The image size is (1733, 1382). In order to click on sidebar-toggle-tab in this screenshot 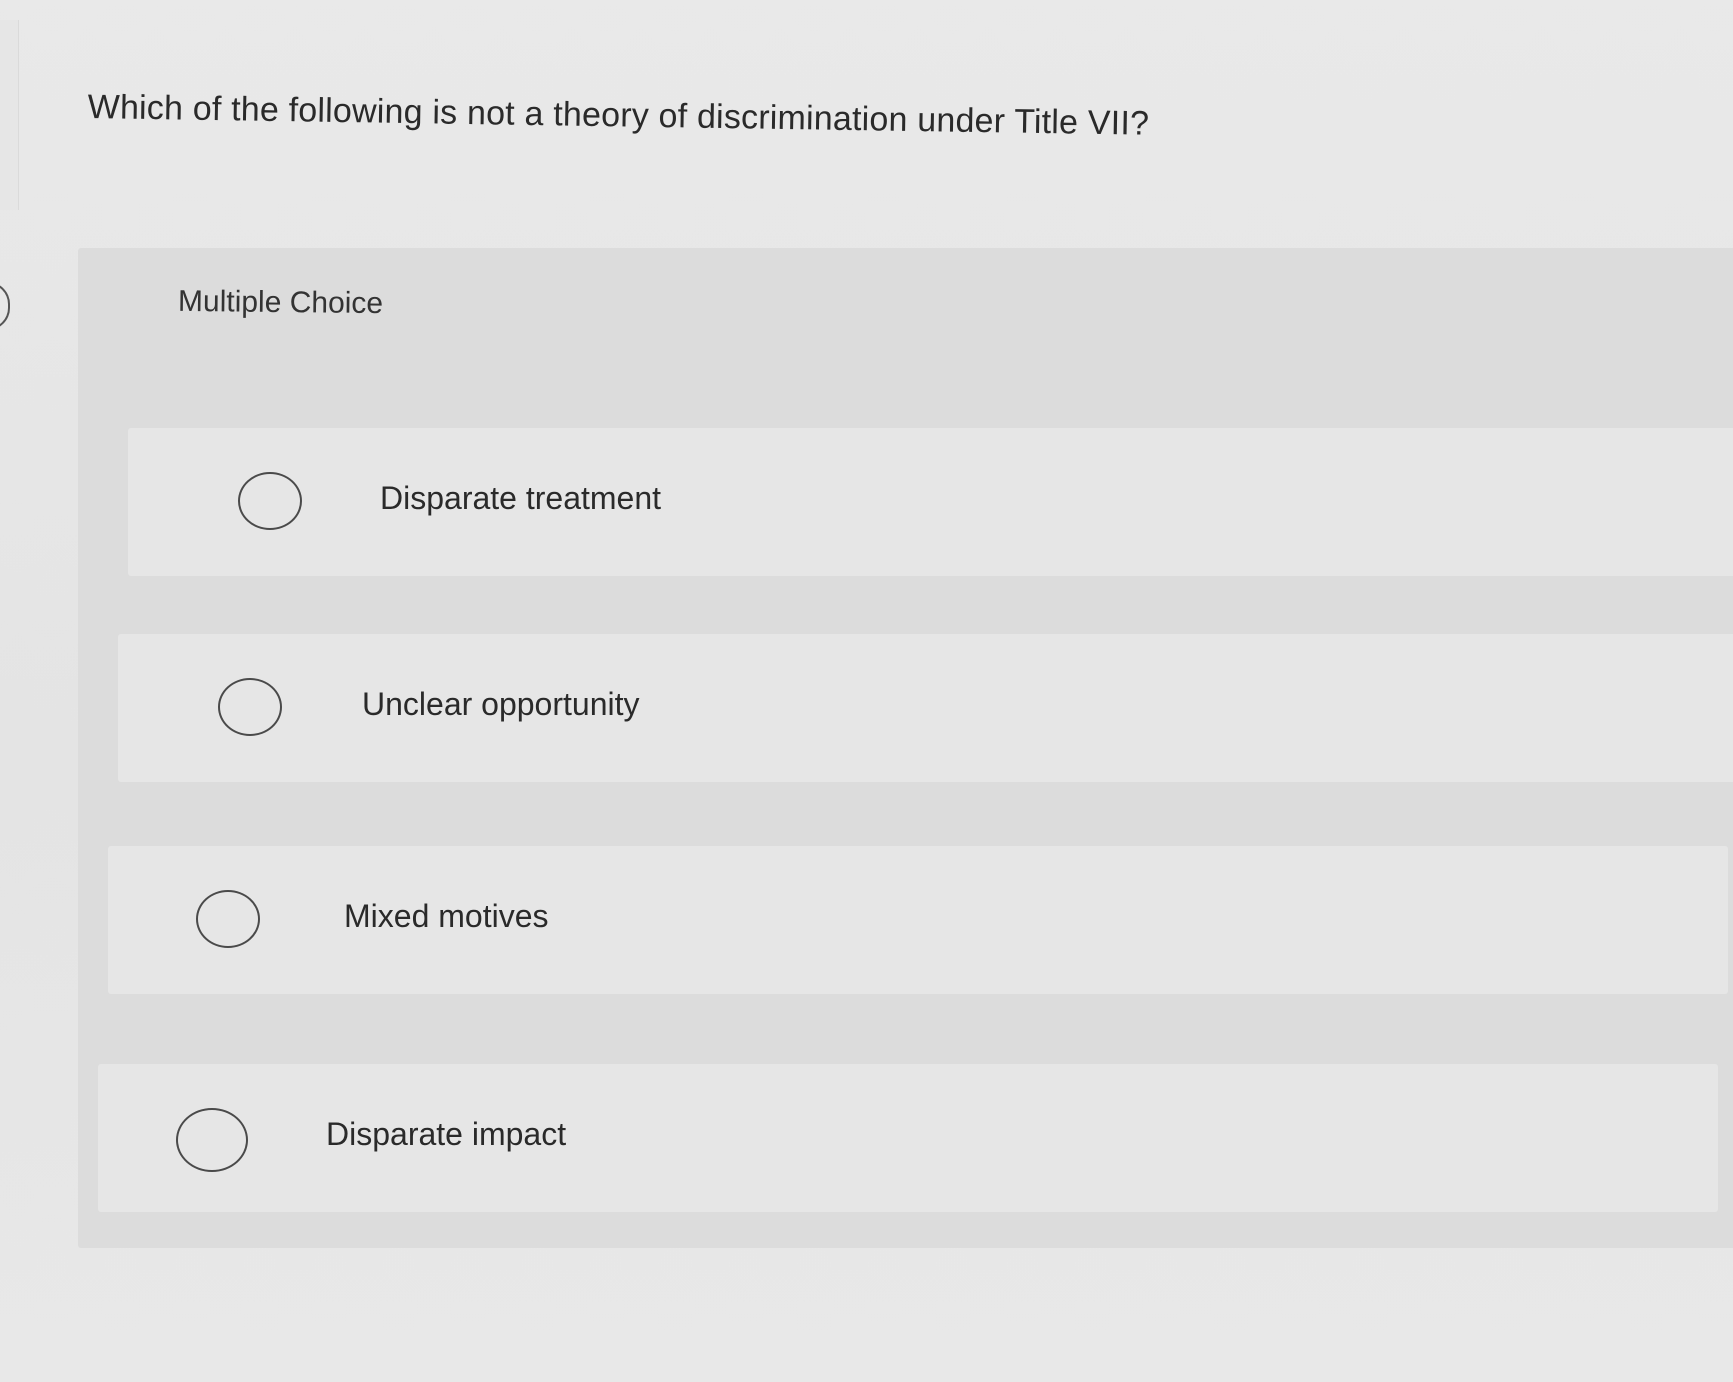, I will do `click(5, 306)`.